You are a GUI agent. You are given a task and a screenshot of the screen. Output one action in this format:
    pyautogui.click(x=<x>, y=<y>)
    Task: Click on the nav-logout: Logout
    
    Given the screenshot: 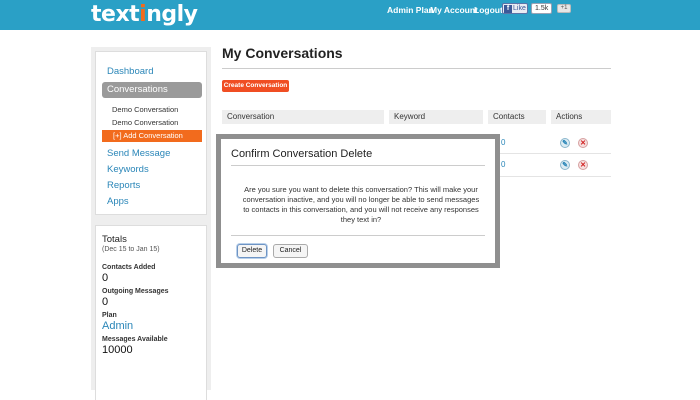 What is the action you would take?
    pyautogui.click(x=488, y=10)
    